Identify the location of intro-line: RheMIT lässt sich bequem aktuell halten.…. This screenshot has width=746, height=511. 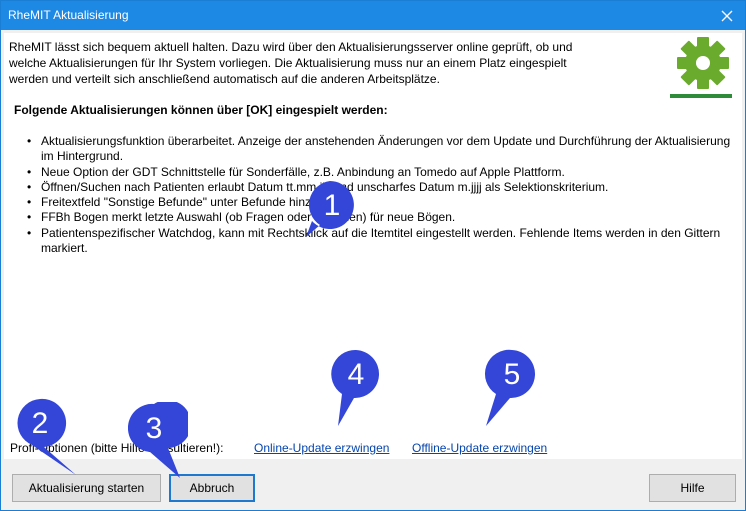
(291, 47).